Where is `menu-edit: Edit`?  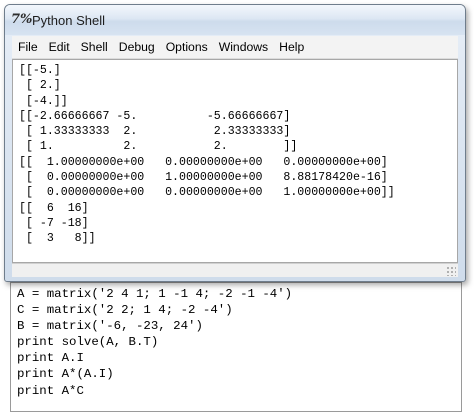 menu-edit: Edit is located at coordinates (59, 47).